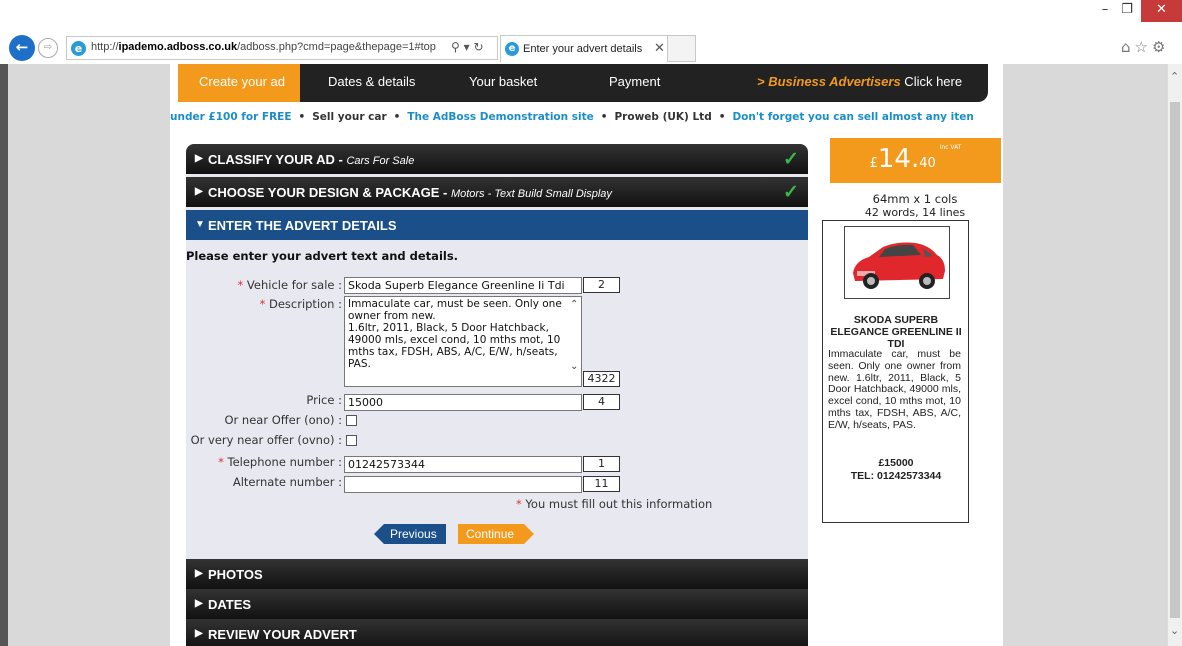 The height and width of the screenshot is (646, 1182). Describe the element at coordinates (873, 163) in the screenshot. I see `price-currency: £` at that location.